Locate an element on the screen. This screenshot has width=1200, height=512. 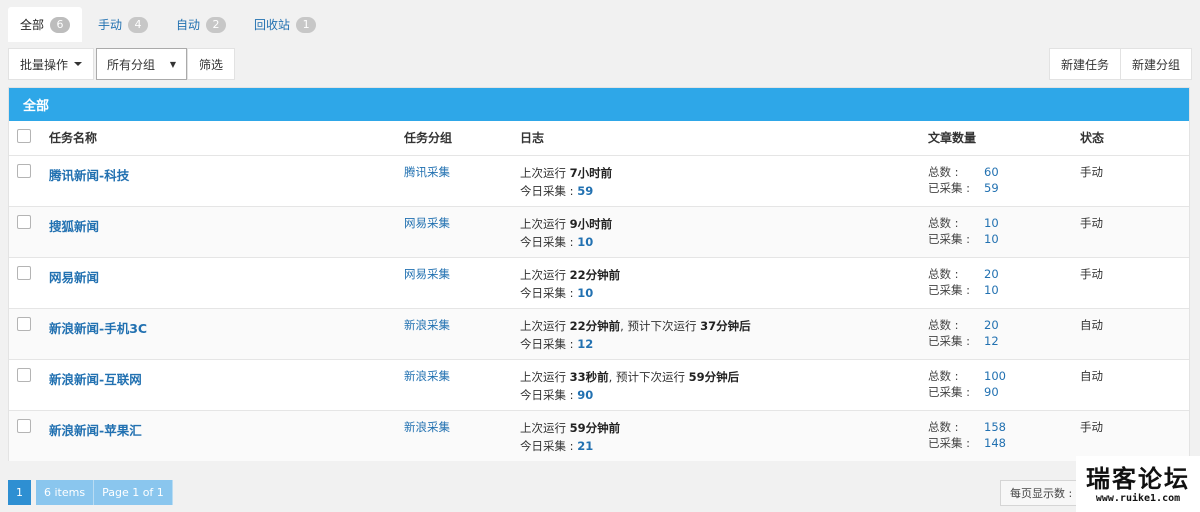
today-value: 10 is located at coordinates (585, 241).